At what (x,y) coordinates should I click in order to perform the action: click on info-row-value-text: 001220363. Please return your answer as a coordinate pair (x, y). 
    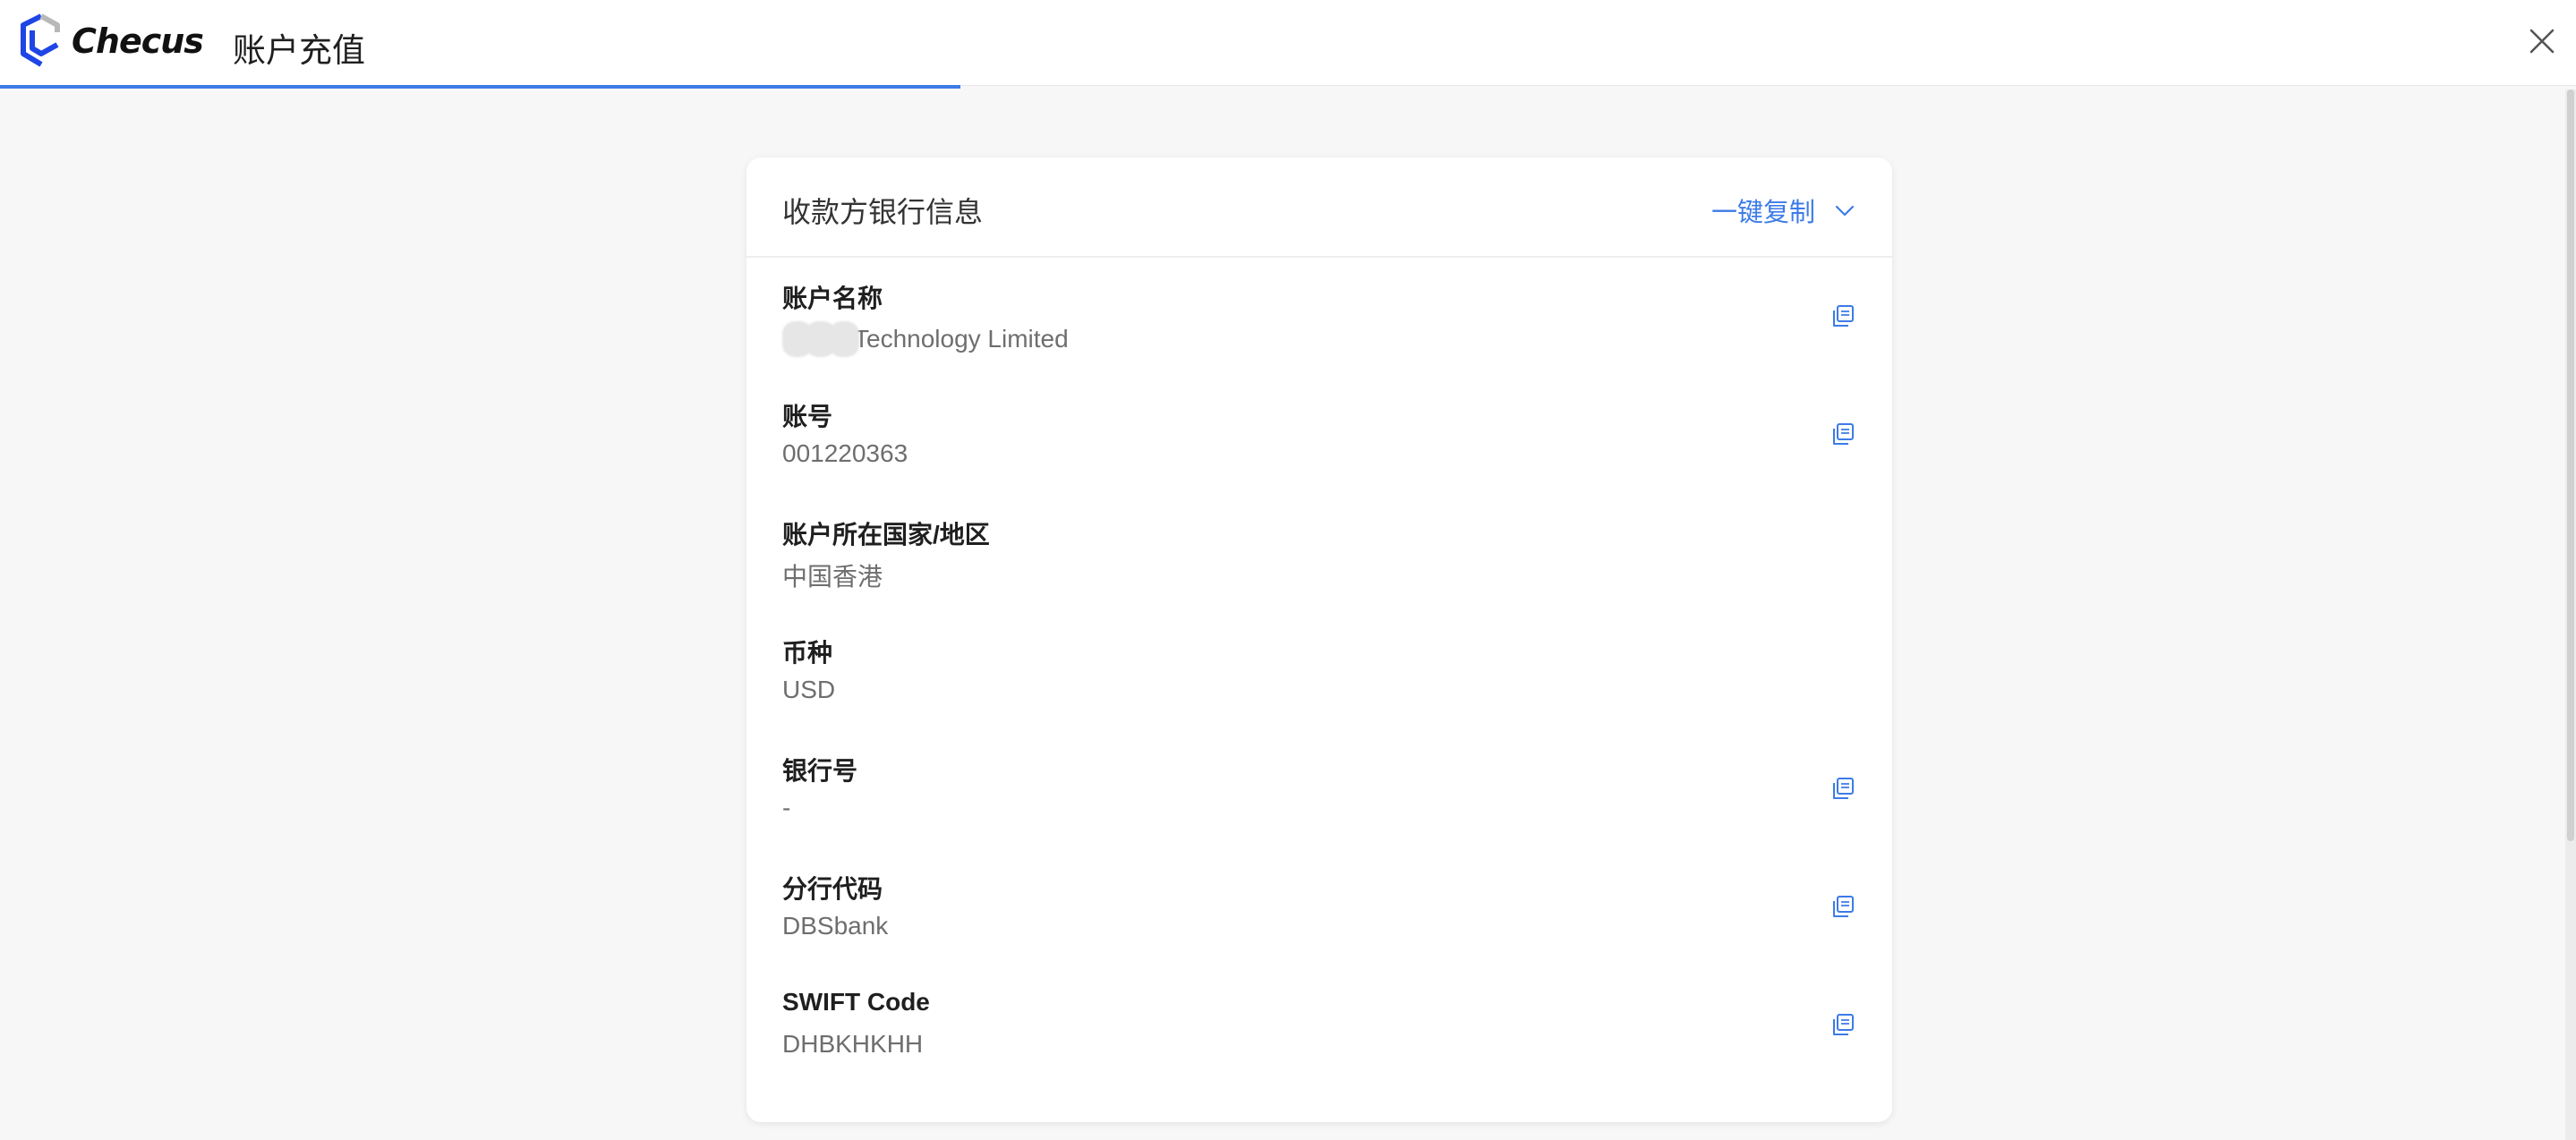
    Looking at the image, I should click on (845, 453).